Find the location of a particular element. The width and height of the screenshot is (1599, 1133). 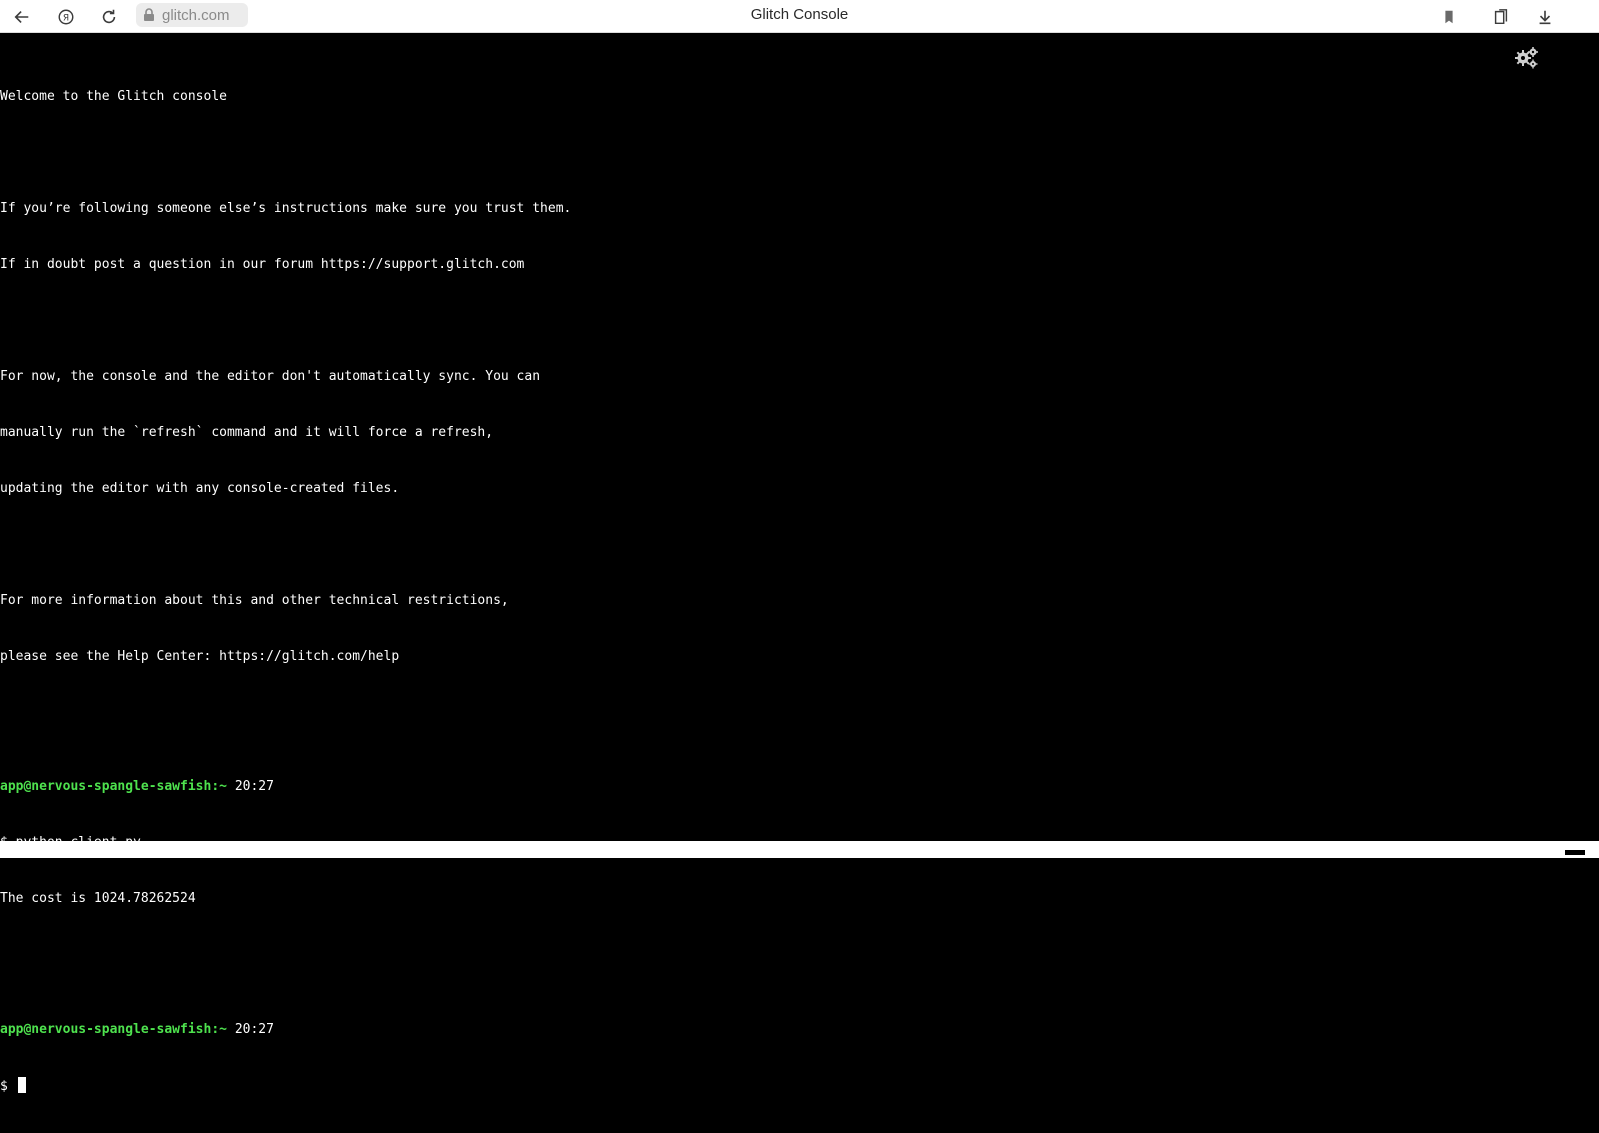

download-icon is located at coordinates (1545, 17).